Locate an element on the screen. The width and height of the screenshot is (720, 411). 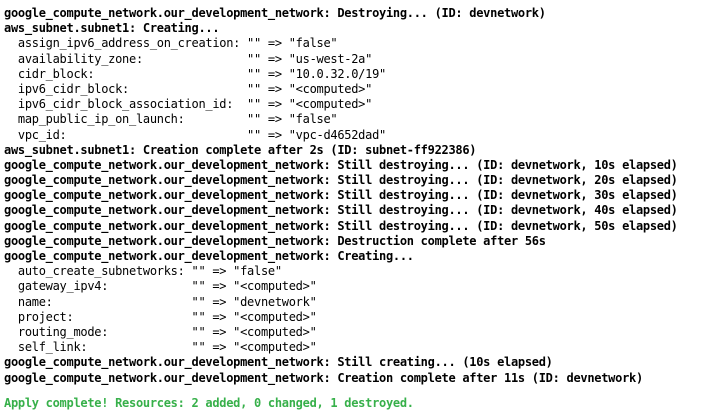
attr-vpc-id: vpc_id: "" => "vpc-d4652dad" is located at coordinates (195, 134).